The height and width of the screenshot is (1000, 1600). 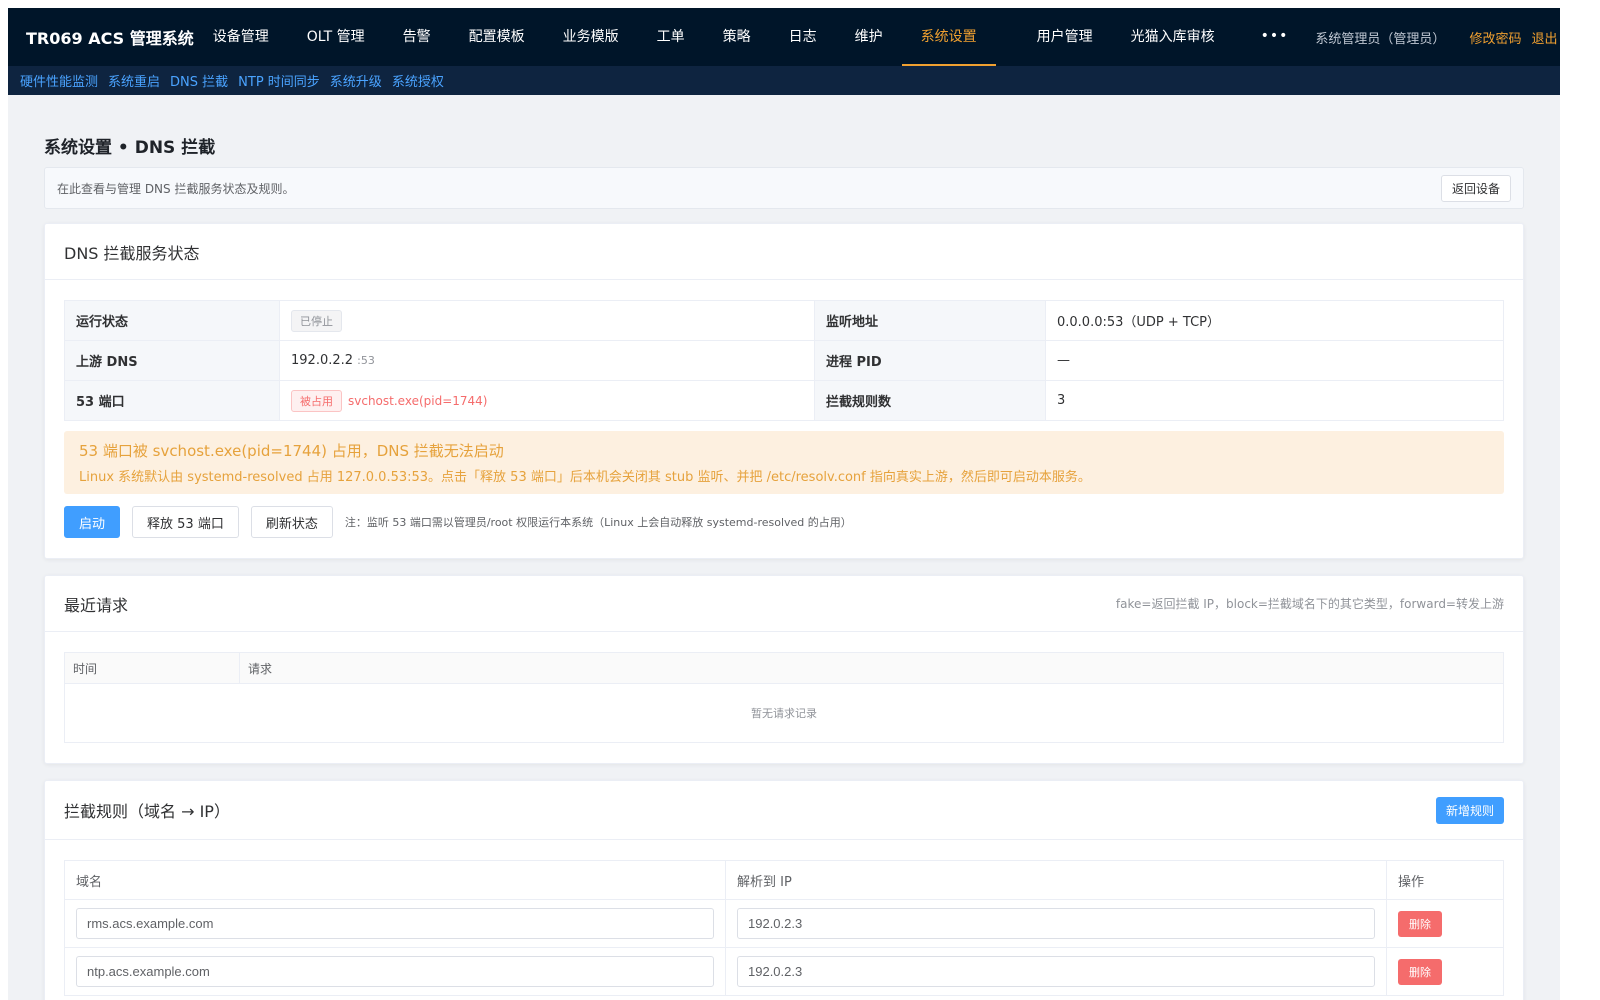 I want to click on table-header-row: 域名 解析到 IP 操作, so click(x=784, y=880).